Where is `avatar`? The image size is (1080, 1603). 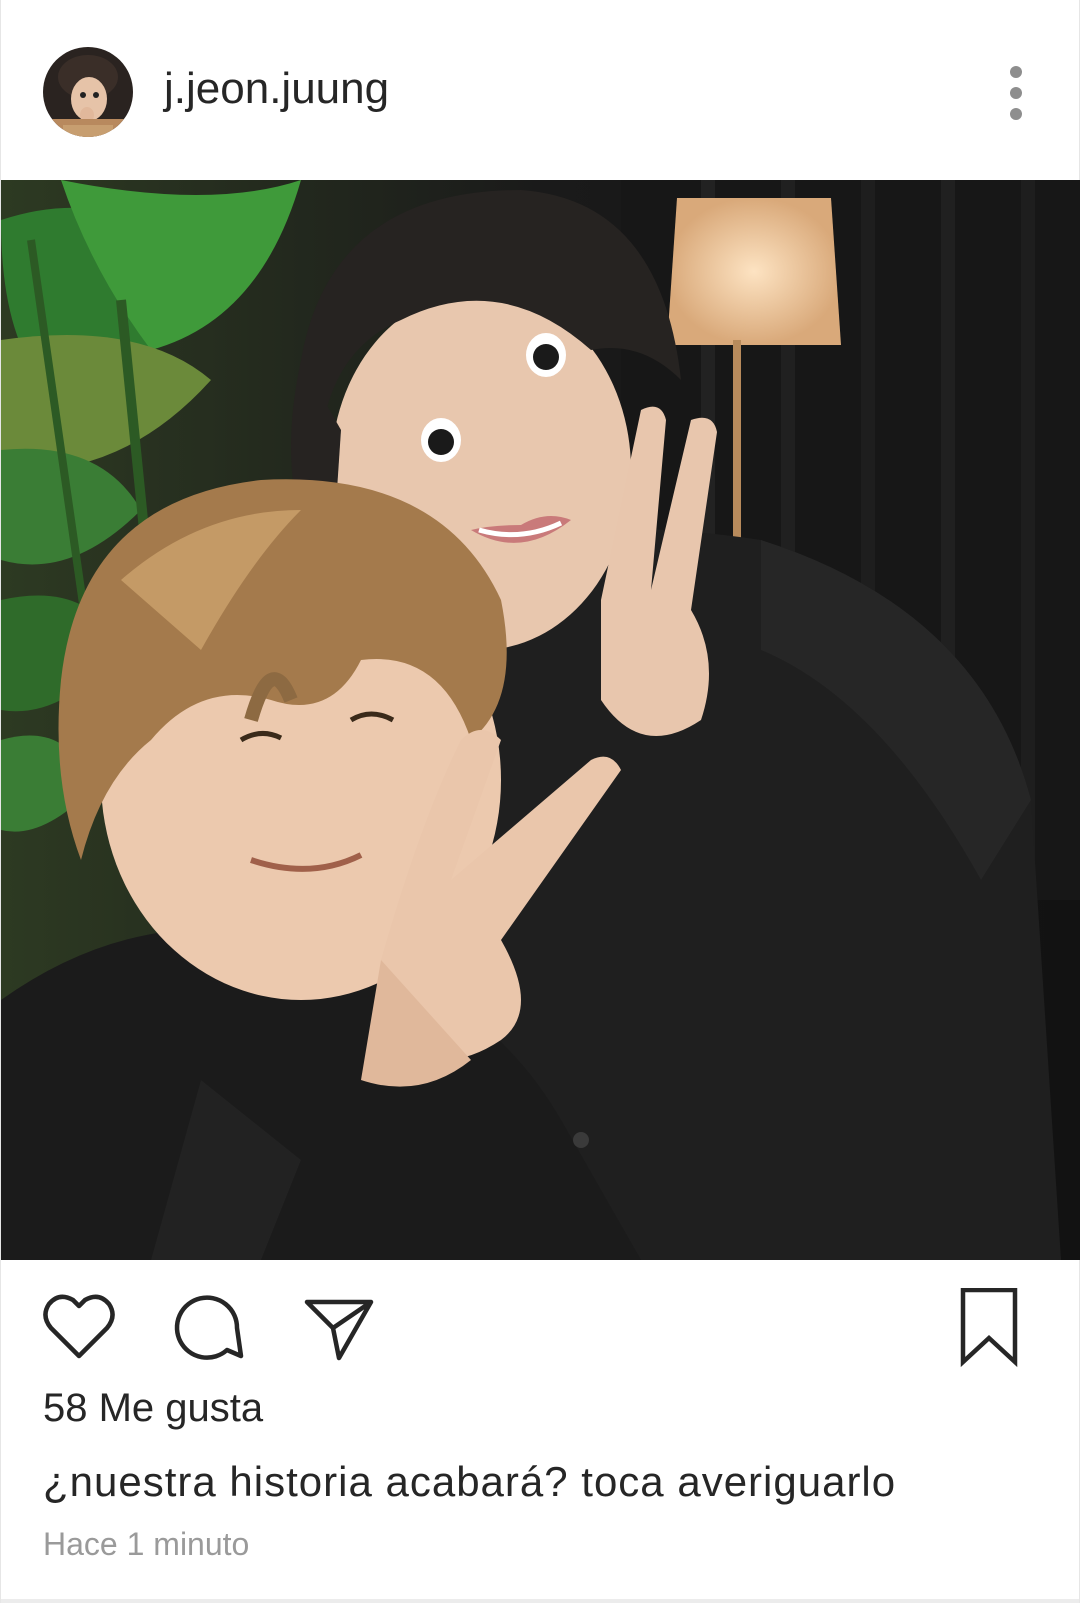
avatar is located at coordinates (88, 92).